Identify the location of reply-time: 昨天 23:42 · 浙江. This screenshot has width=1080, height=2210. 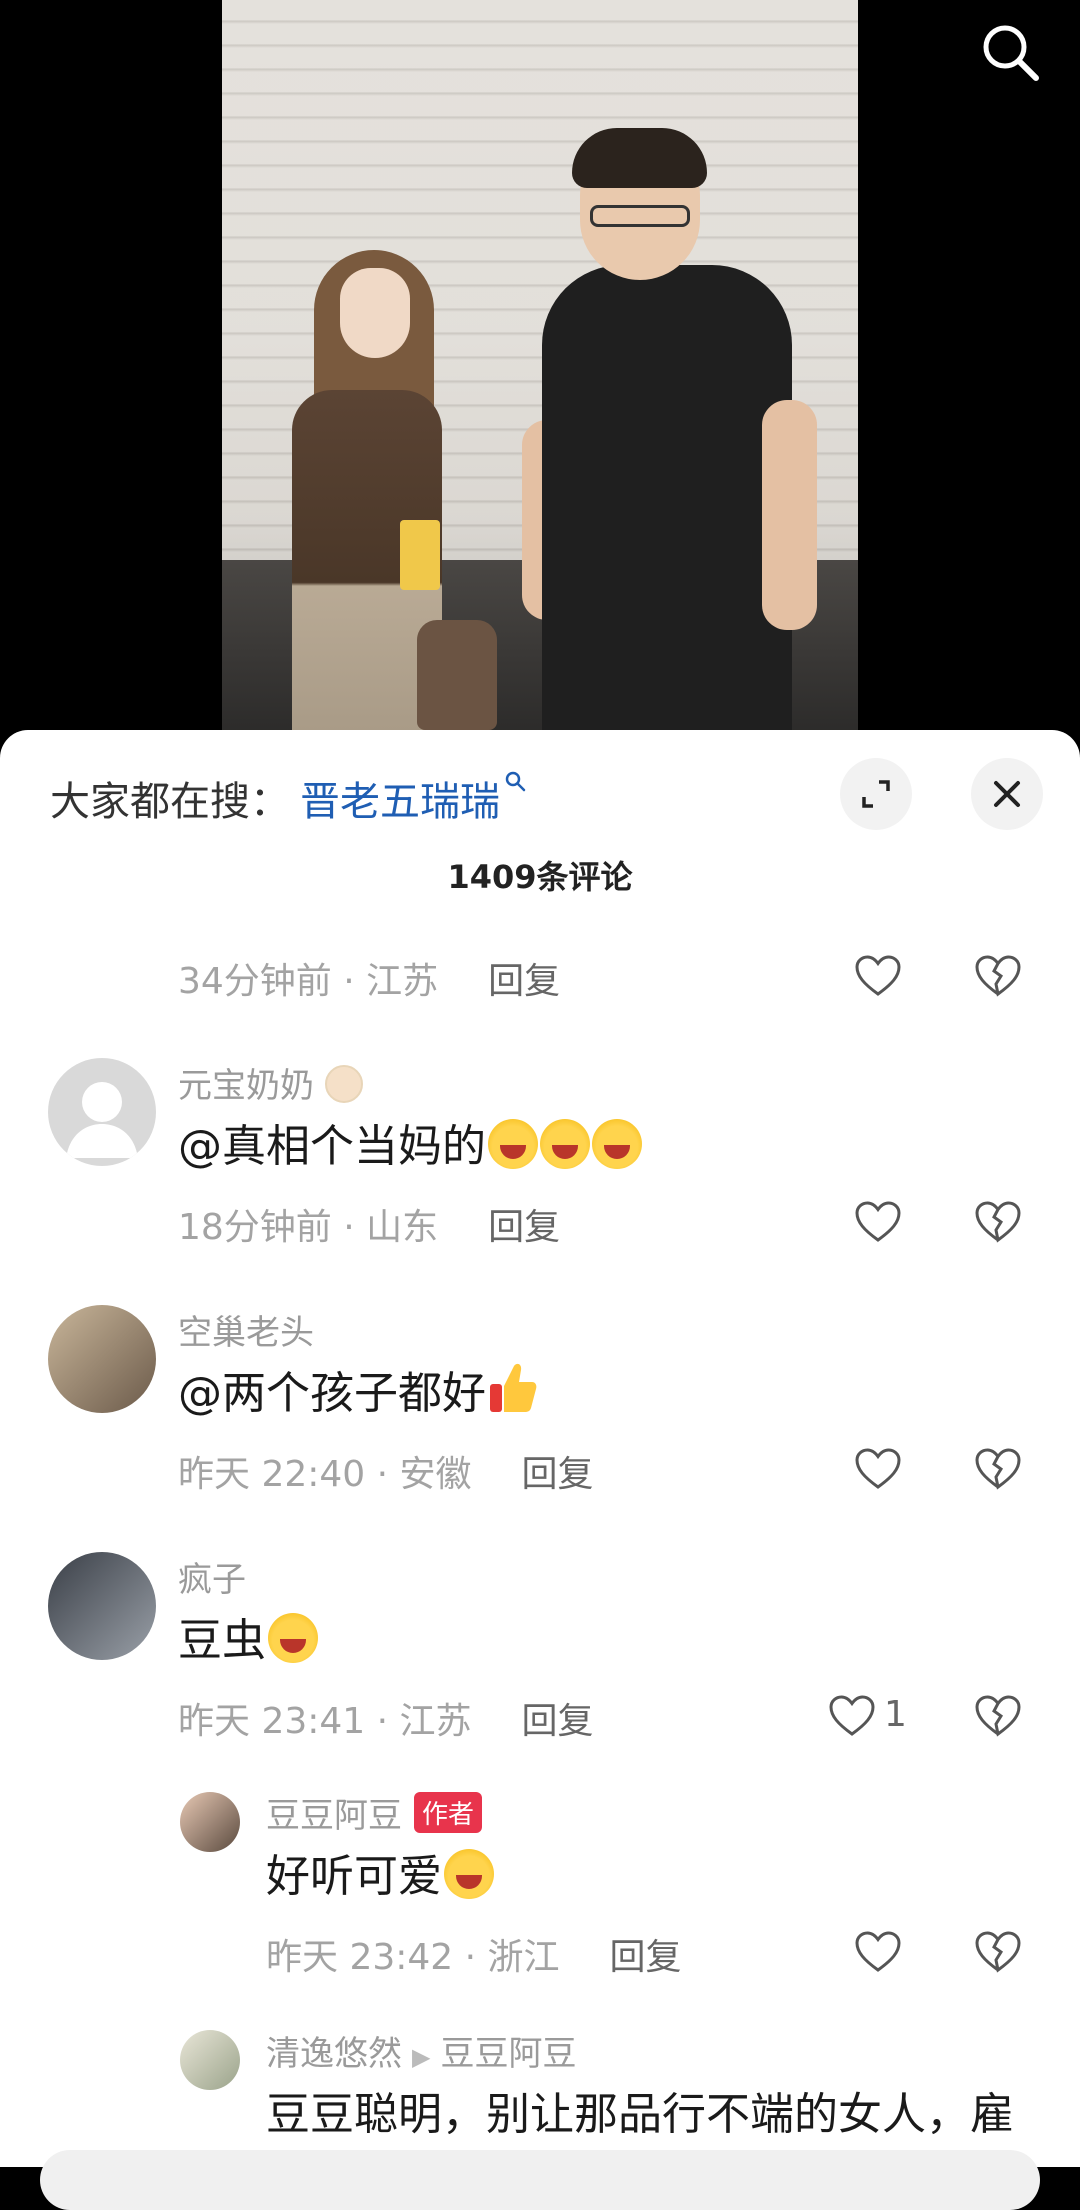
(413, 1957).